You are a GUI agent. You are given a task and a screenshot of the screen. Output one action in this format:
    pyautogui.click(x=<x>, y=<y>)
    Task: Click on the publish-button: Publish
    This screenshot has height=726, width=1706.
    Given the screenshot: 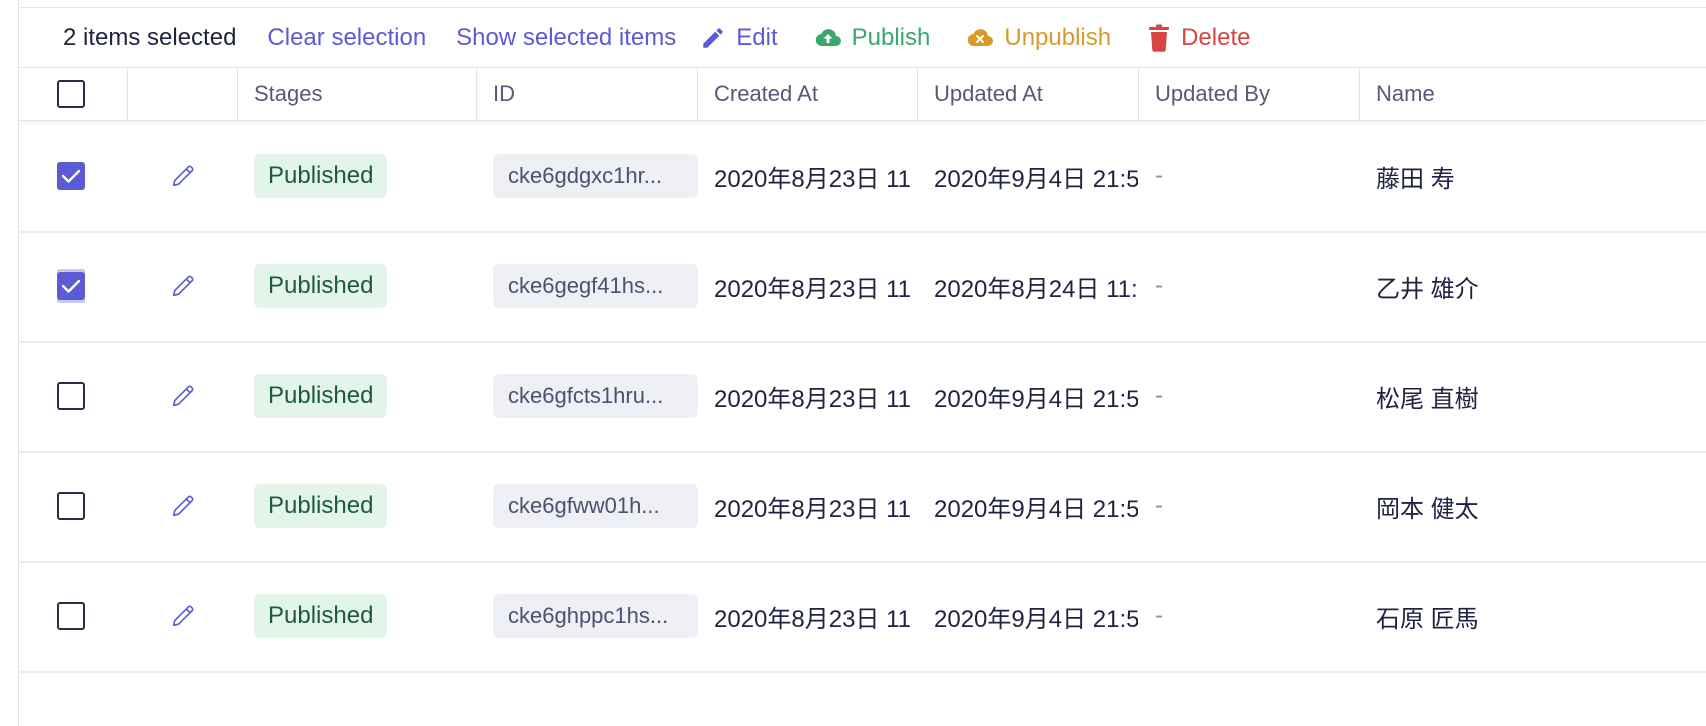 What is the action you would take?
    pyautogui.click(x=872, y=37)
    